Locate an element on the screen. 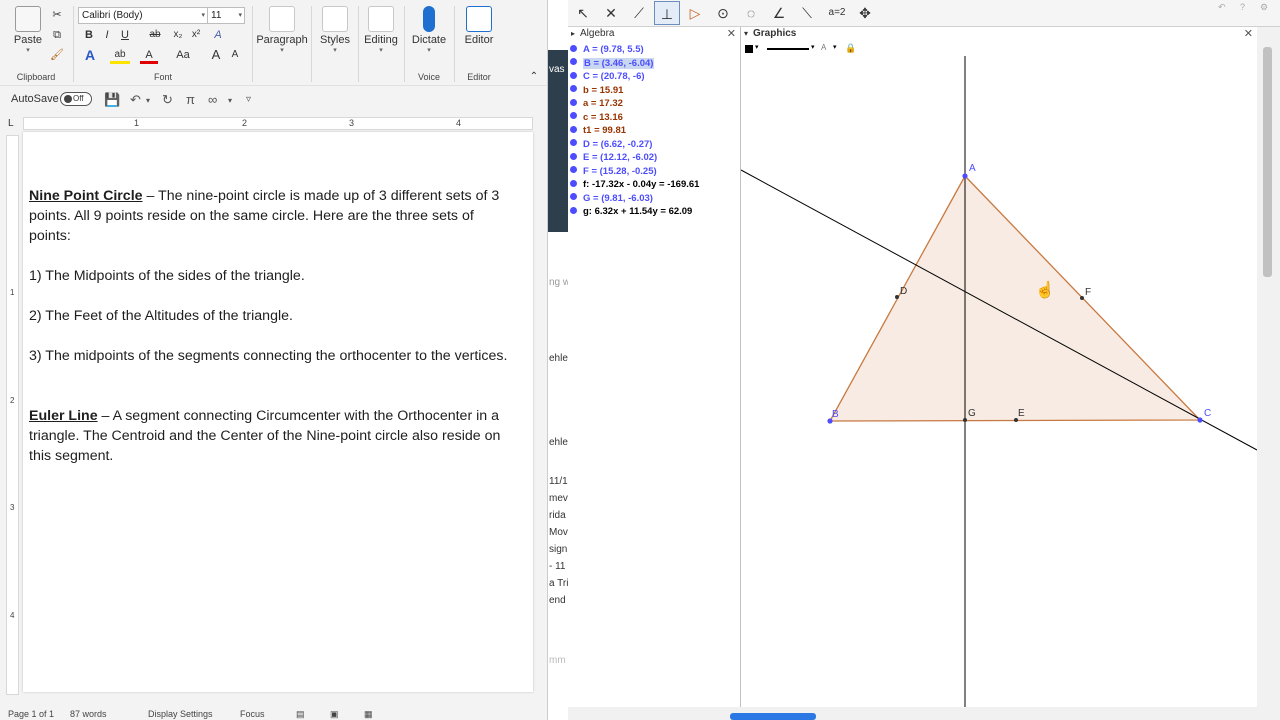  editing-button: Editing ▾ is located at coordinates (381, 33).